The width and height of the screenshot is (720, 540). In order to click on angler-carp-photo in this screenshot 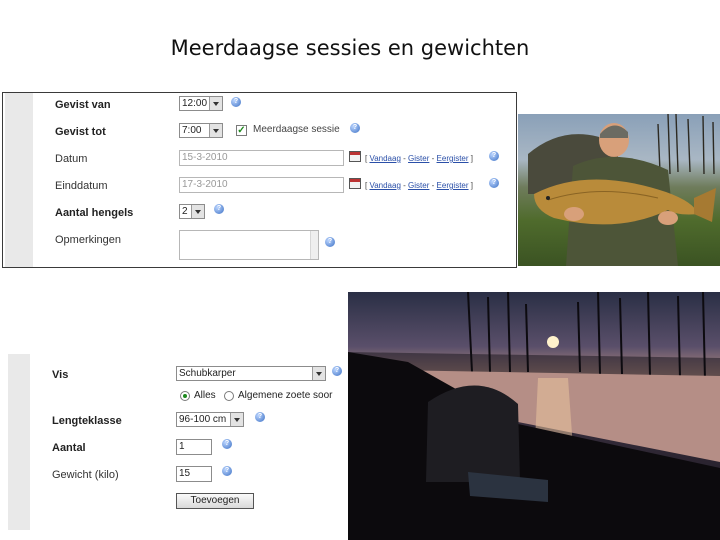, I will do `click(619, 190)`.